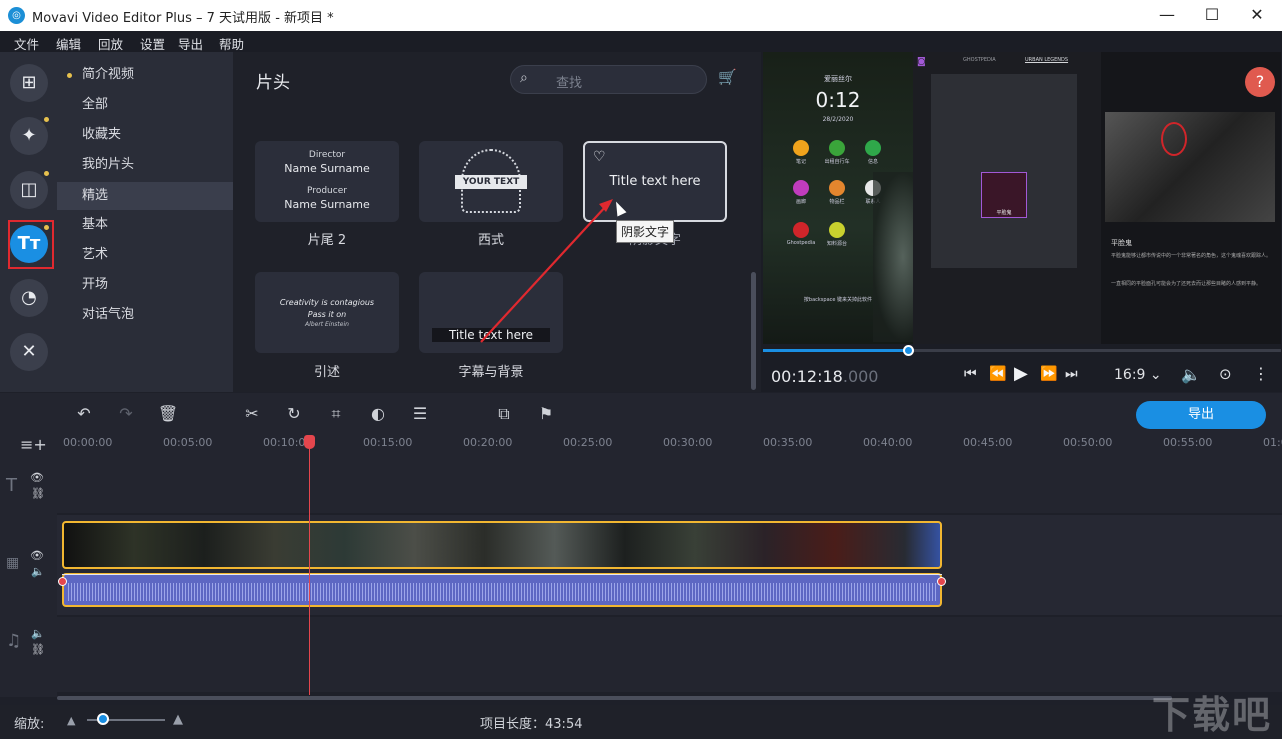 The height and width of the screenshot is (739, 1282). I want to click on video-clip, so click(502, 545).